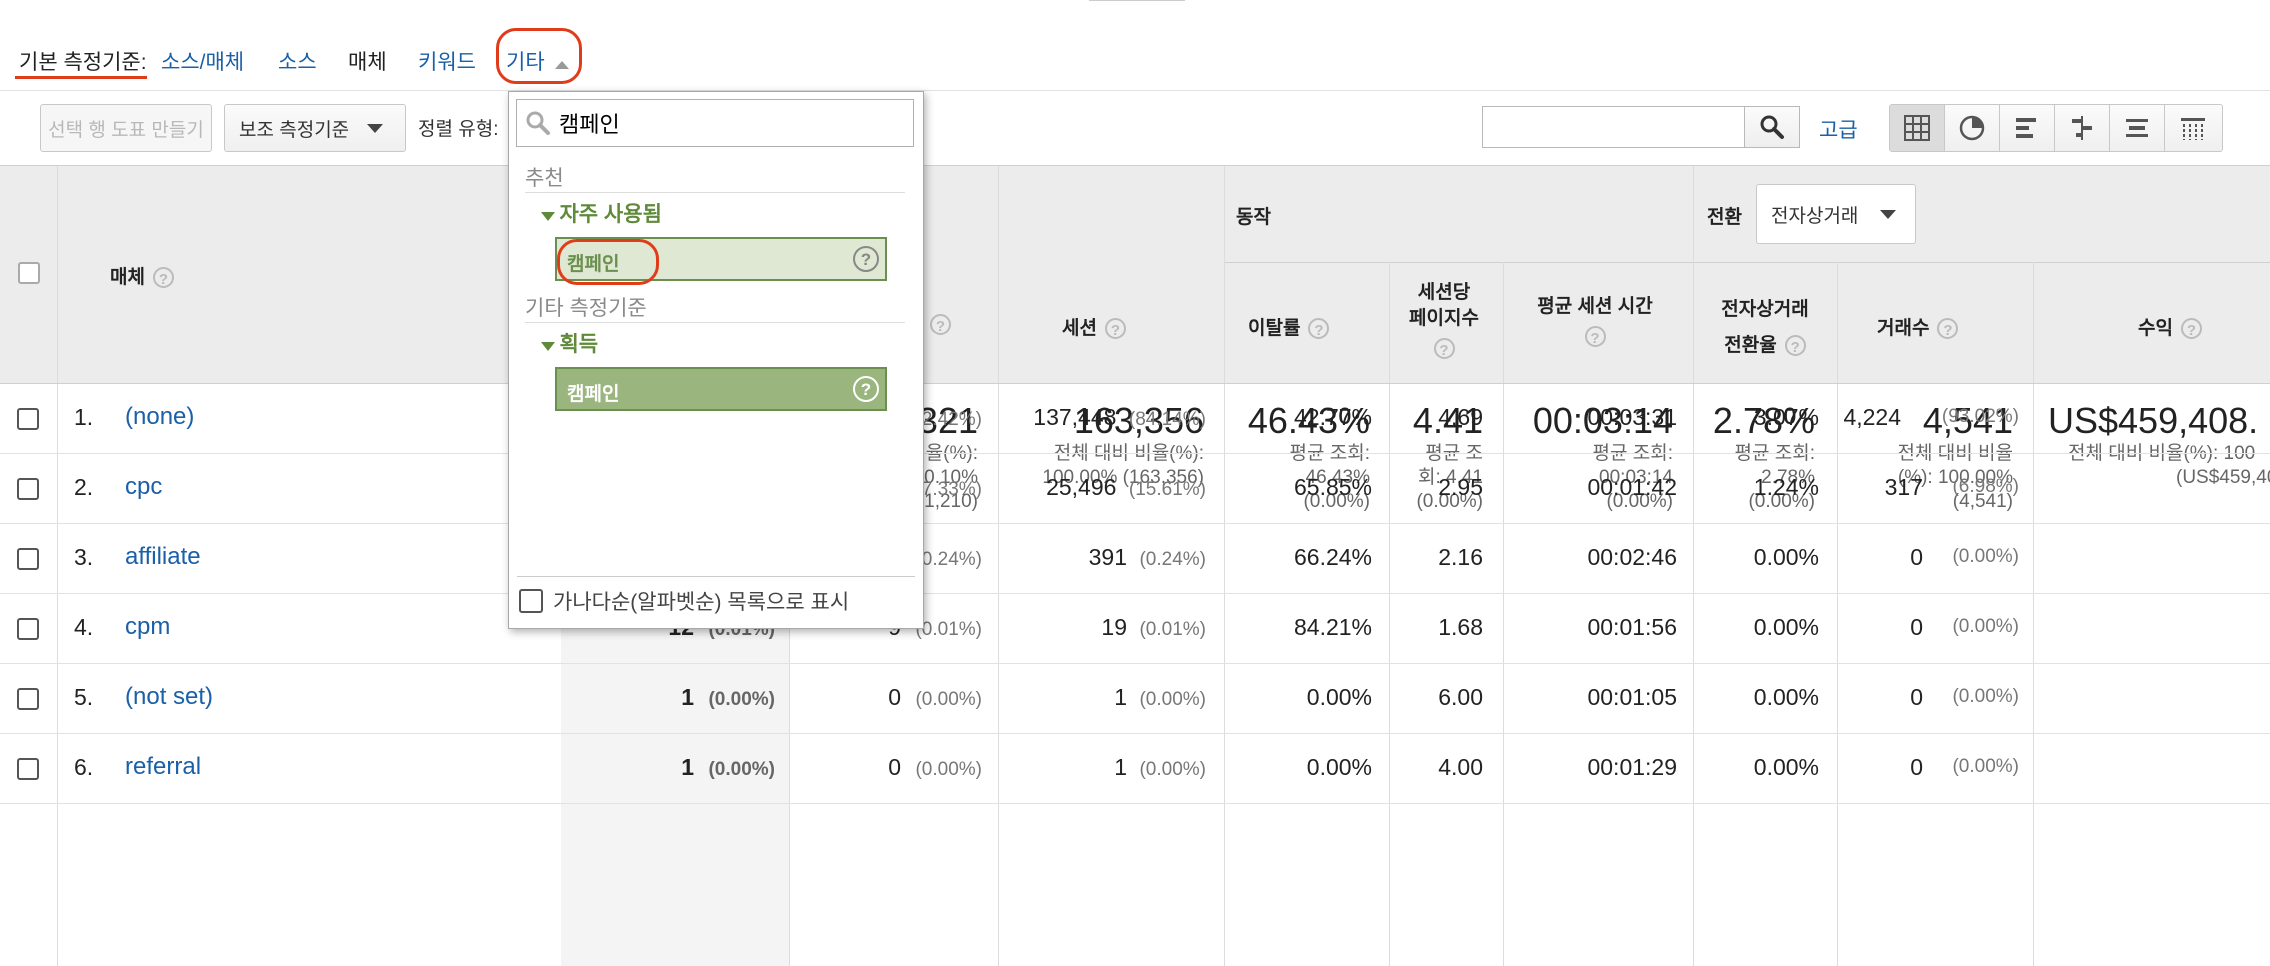 The width and height of the screenshot is (2270, 966). I want to click on row-dimension-link: affiliate, so click(163, 557).